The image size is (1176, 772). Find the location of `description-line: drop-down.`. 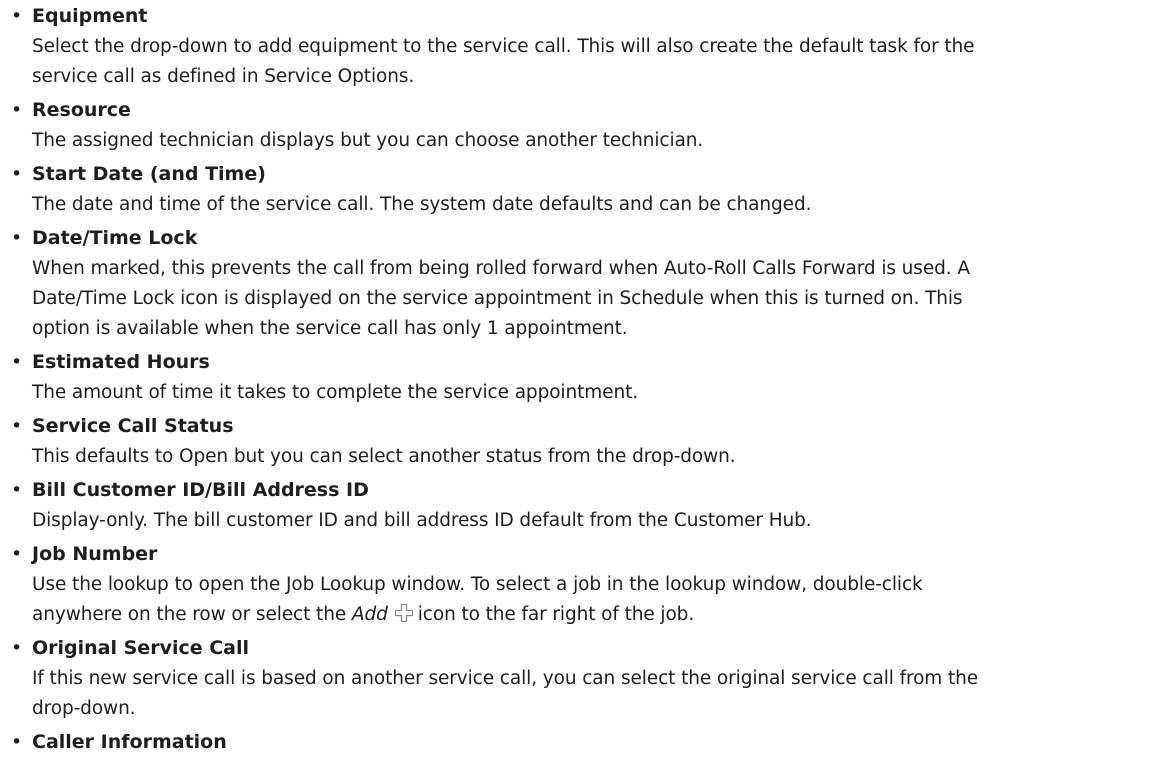

description-line: drop-down. is located at coordinates (84, 708).